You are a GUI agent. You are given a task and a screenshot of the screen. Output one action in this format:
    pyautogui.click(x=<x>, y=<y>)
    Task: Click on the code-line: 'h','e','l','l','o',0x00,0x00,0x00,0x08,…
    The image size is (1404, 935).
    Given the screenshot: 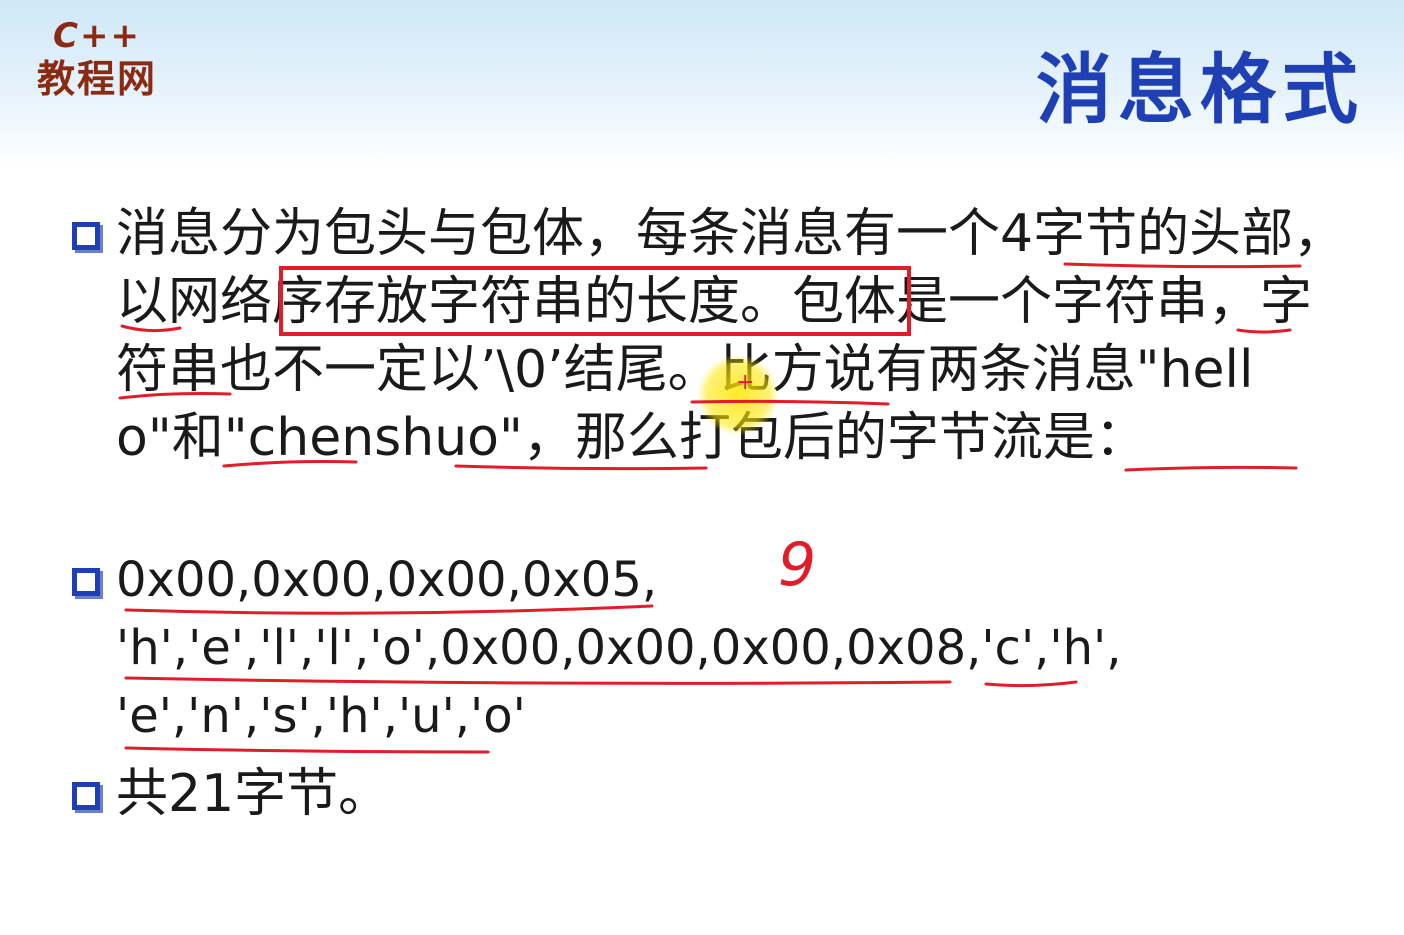 What is the action you would take?
    pyautogui.click(x=619, y=648)
    